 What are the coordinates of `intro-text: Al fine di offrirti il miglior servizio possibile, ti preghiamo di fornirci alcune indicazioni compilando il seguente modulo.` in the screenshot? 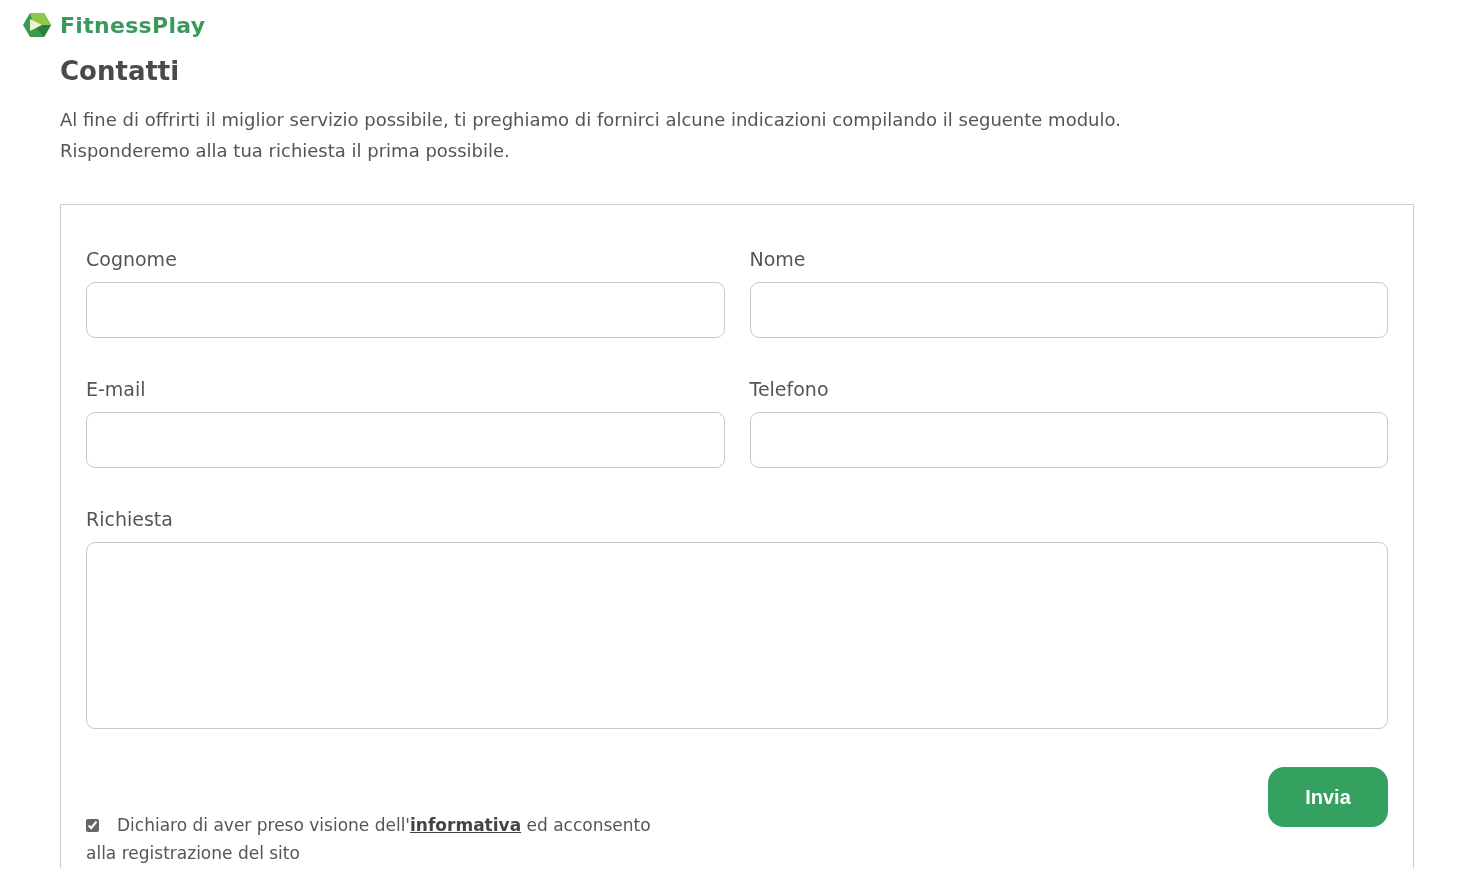 It's located at (591, 120).